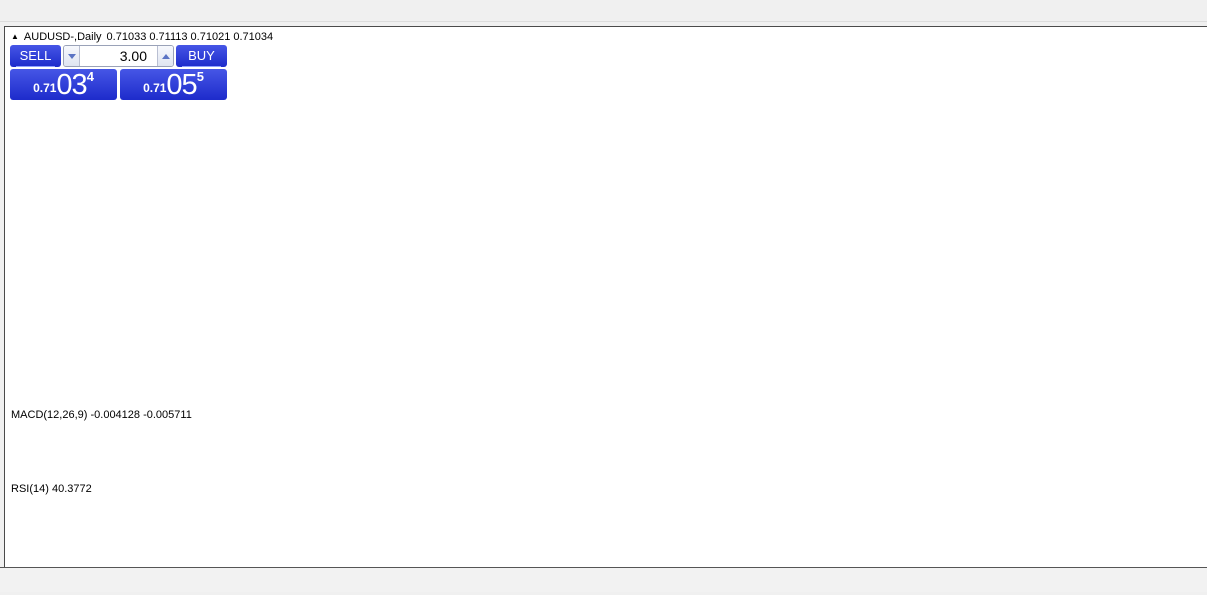 The height and width of the screenshot is (595, 1207). I want to click on buy-button-label: BUY, so click(201, 57).